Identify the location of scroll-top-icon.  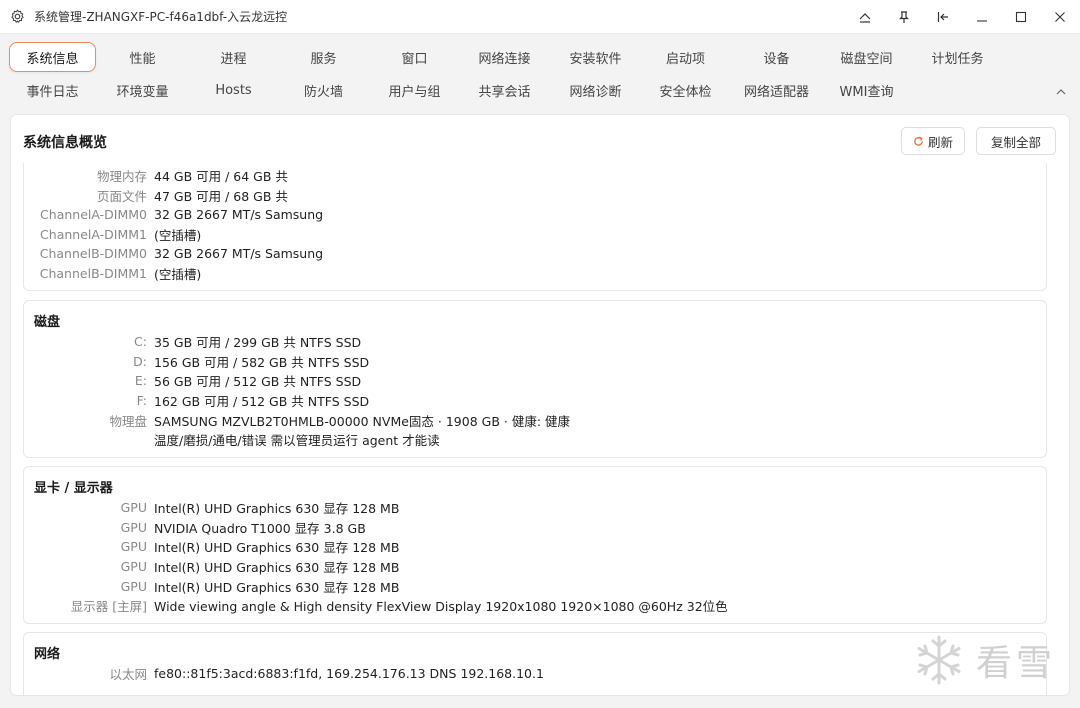
(864, 17).